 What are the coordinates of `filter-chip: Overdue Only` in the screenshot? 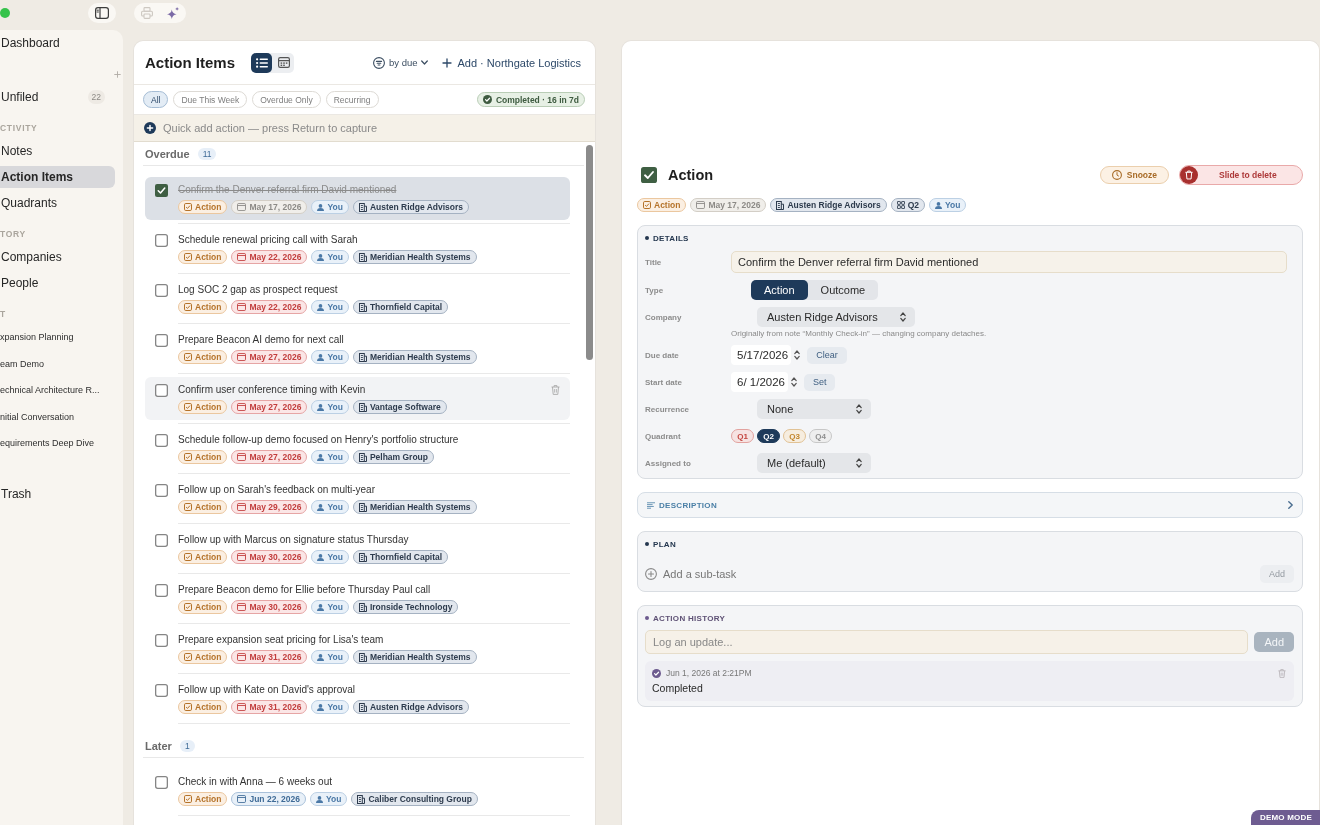 It's located at (286, 99).